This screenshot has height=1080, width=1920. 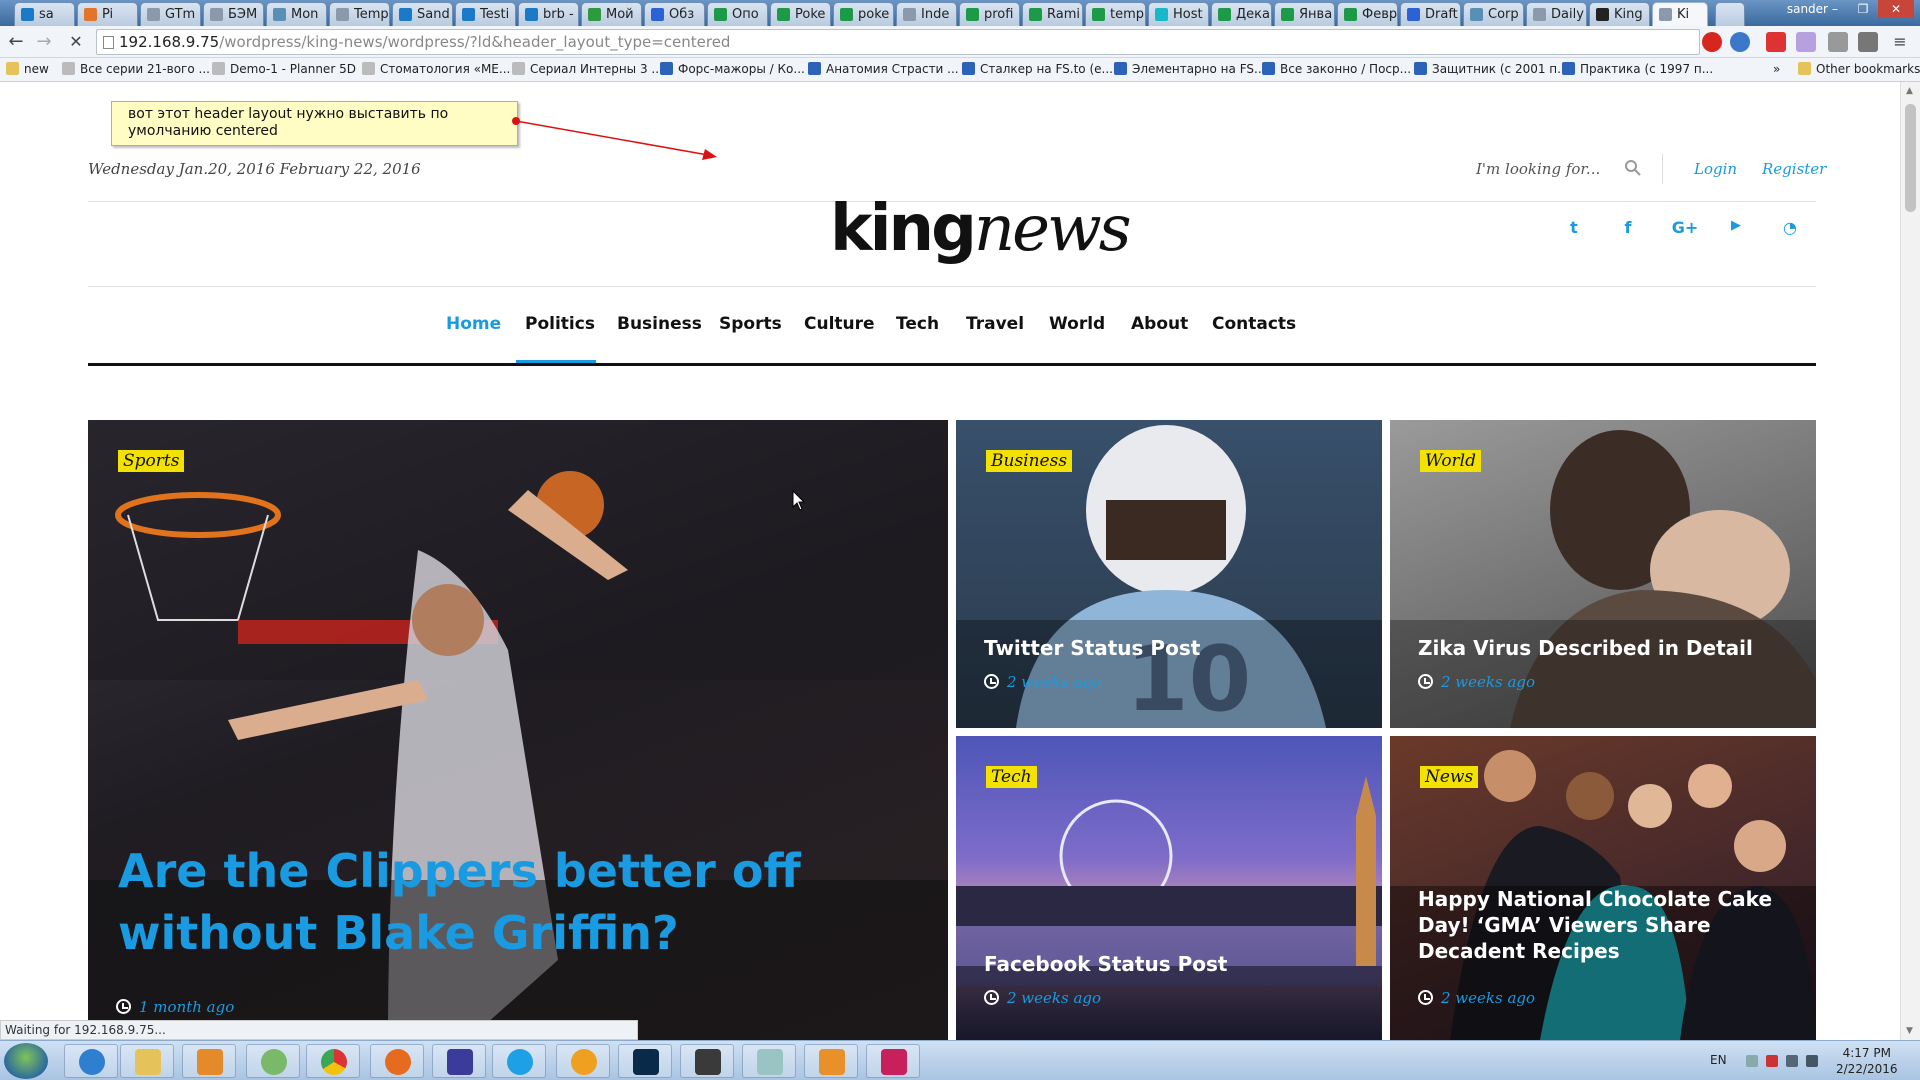 What do you see at coordinates (76, 42) in the screenshot?
I see `stop-button: ✕` at bounding box center [76, 42].